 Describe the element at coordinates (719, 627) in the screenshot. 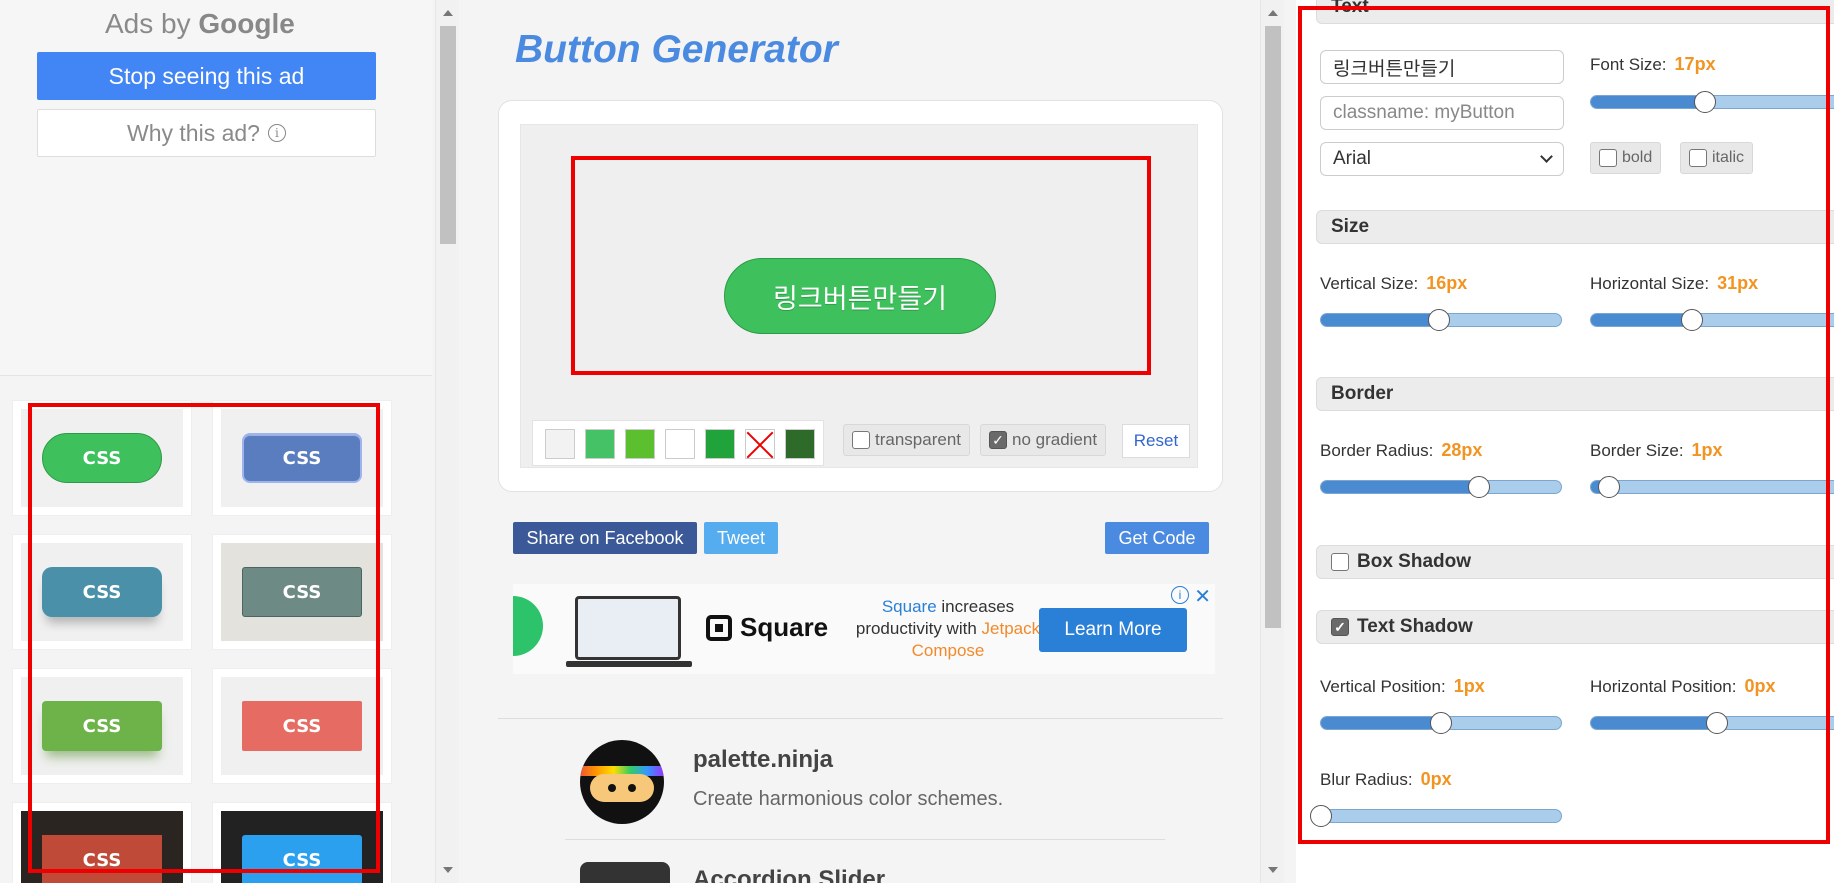

I see `square-logo-icon` at that location.